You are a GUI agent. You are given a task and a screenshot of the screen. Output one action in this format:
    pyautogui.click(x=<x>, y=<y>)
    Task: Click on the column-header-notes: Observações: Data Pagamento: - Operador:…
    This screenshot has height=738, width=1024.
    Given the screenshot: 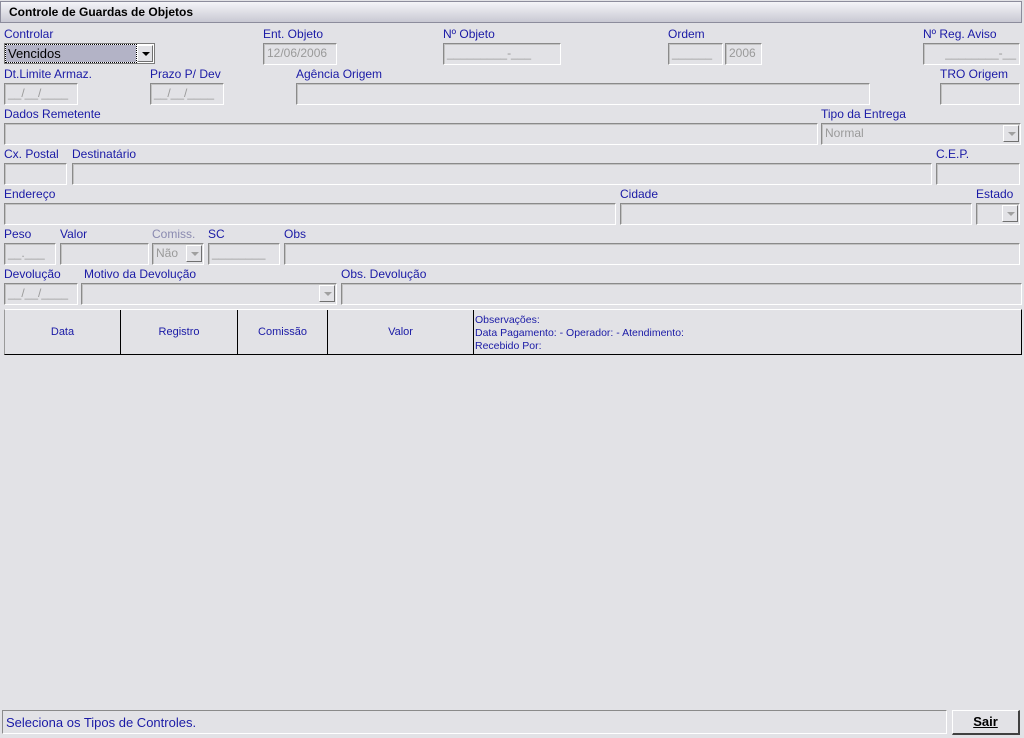 What is the action you would take?
    pyautogui.click(x=579, y=333)
    